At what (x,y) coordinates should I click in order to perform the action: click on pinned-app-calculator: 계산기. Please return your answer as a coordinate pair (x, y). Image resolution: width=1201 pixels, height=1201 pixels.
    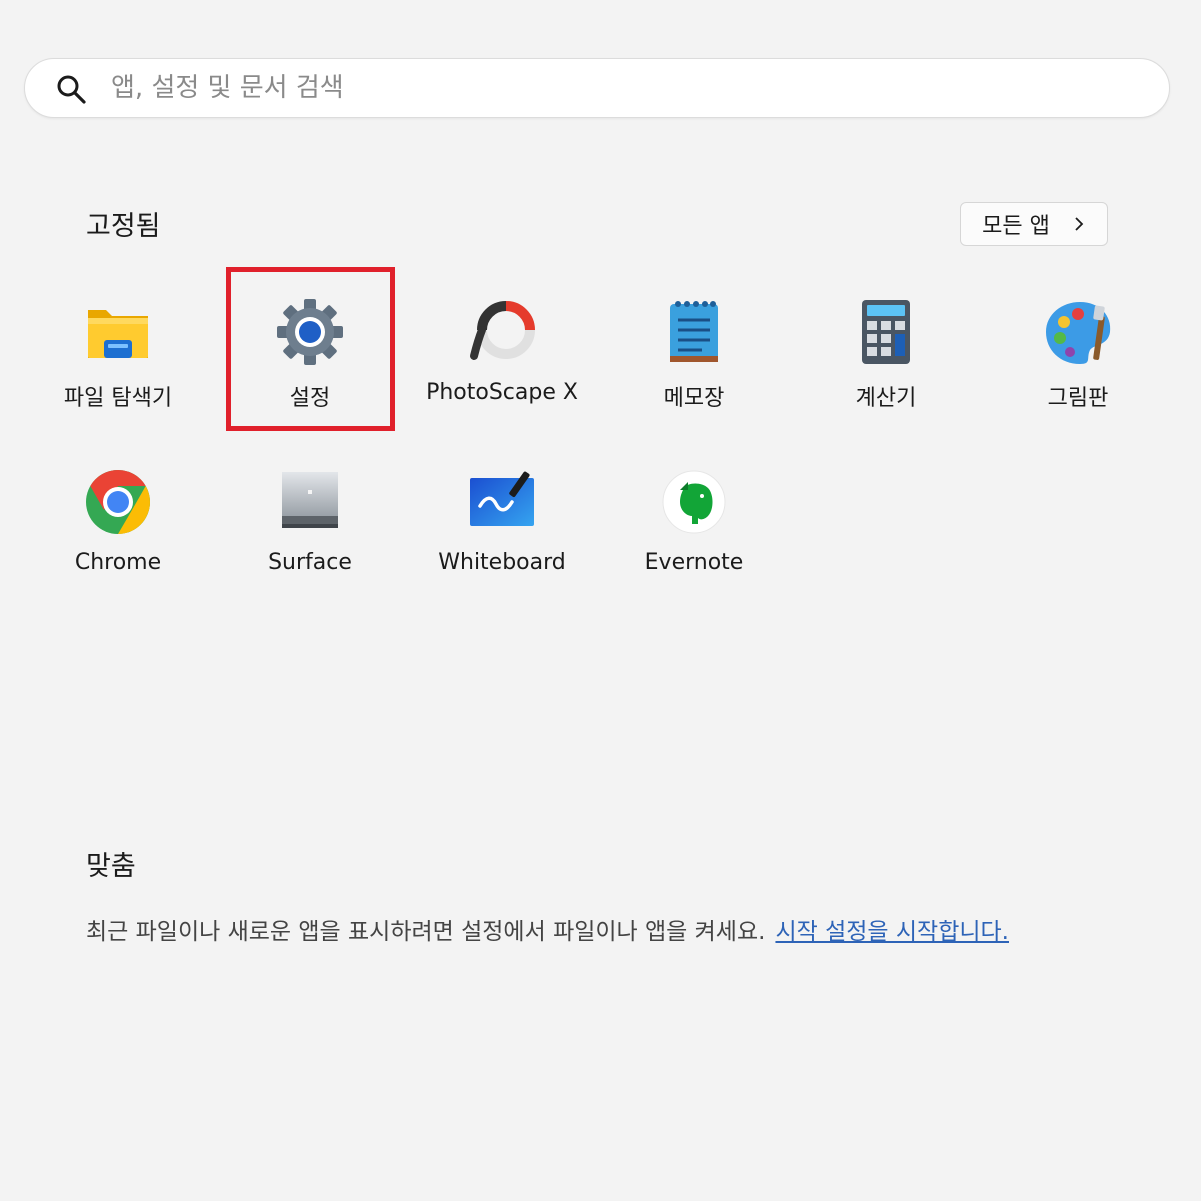
    Looking at the image, I should click on (886, 345).